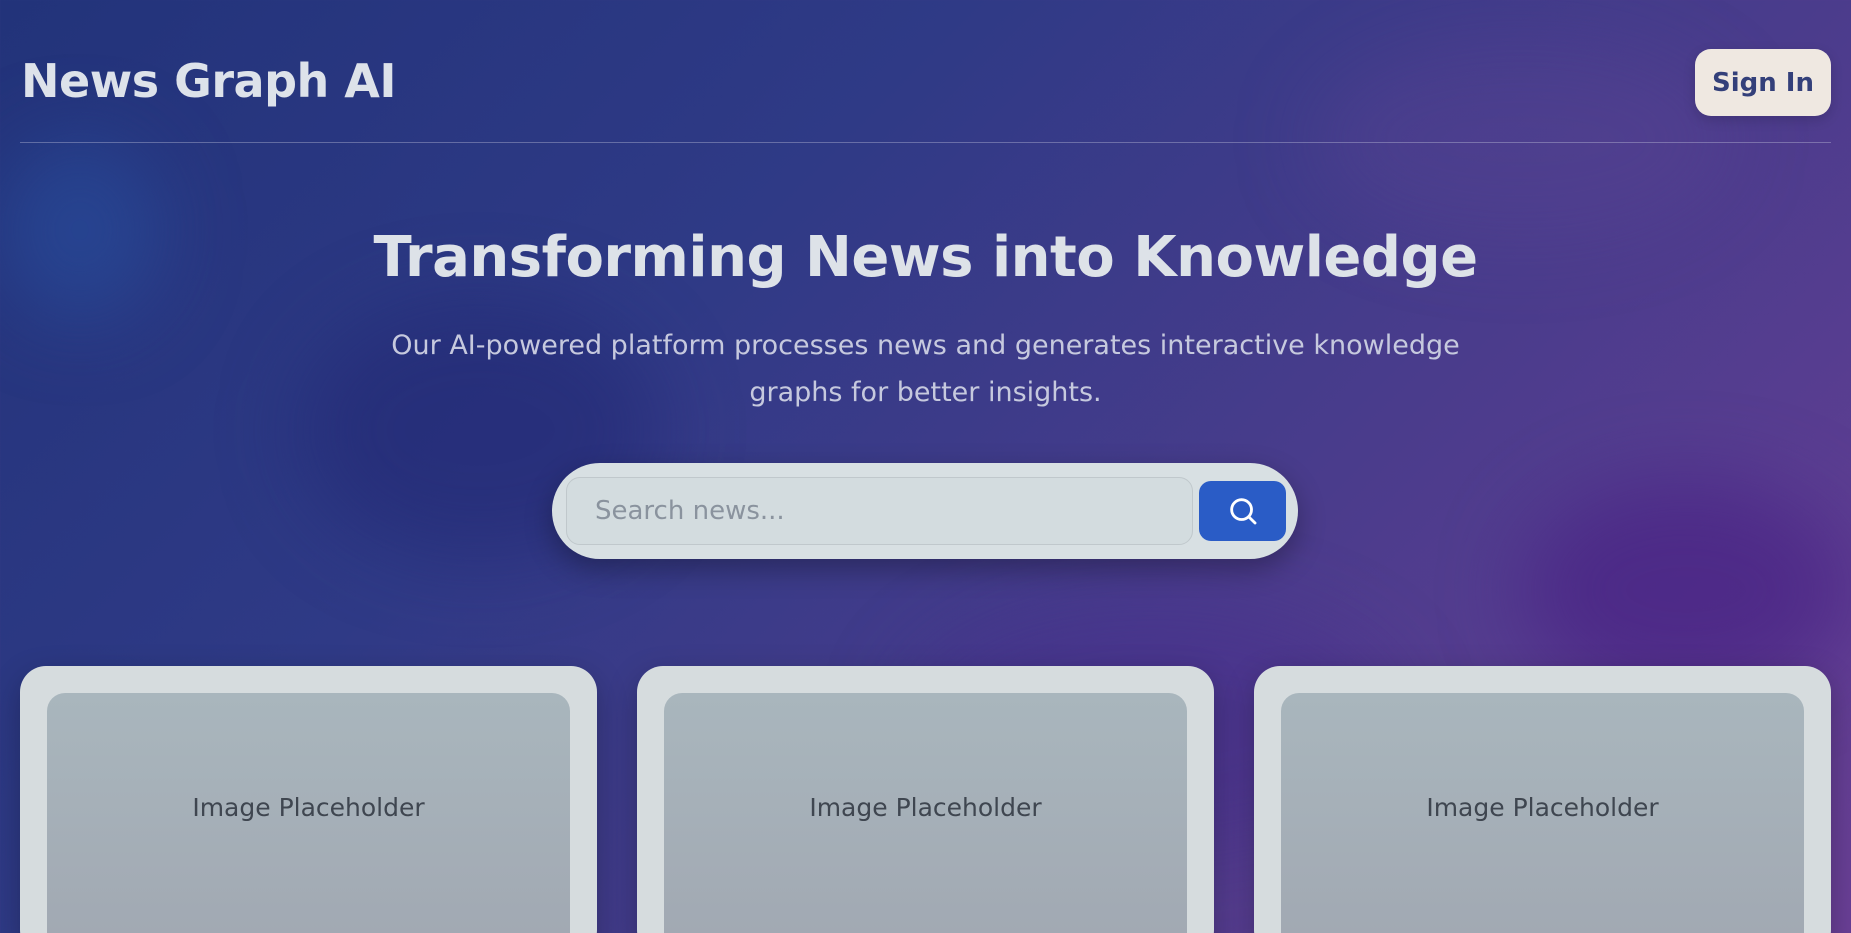 The width and height of the screenshot is (1851, 933). Describe the element at coordinates (925, 71) in the screenshot. I see `top-navbar: News Graph AI Sign In` at that location.